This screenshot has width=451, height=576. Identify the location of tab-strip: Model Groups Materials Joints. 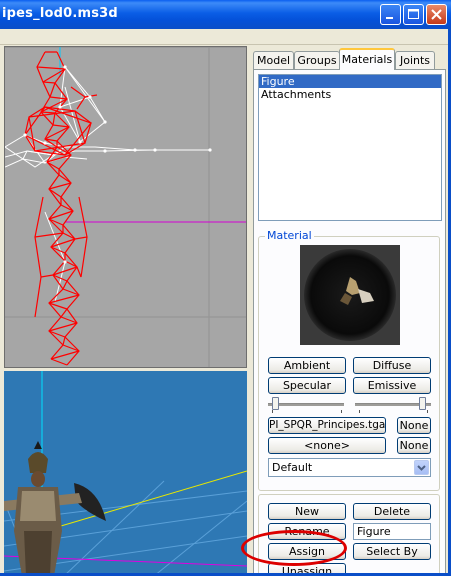
(349, 59).